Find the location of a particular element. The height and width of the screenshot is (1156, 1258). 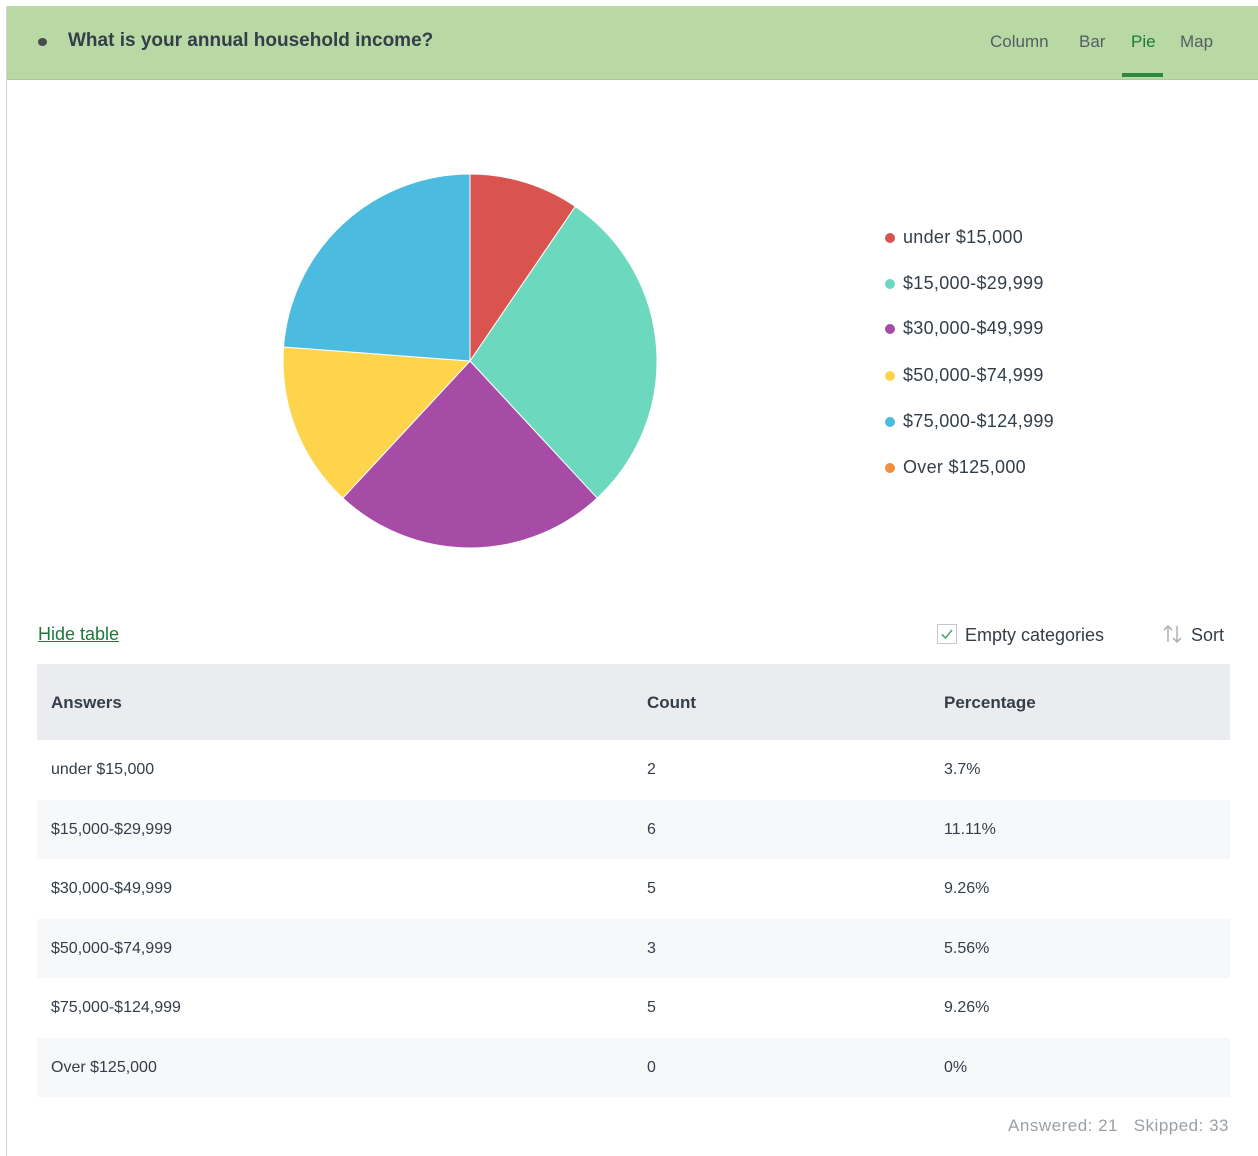

legend-label: $15,000-$29,999 is located at coordinates (973, 283).